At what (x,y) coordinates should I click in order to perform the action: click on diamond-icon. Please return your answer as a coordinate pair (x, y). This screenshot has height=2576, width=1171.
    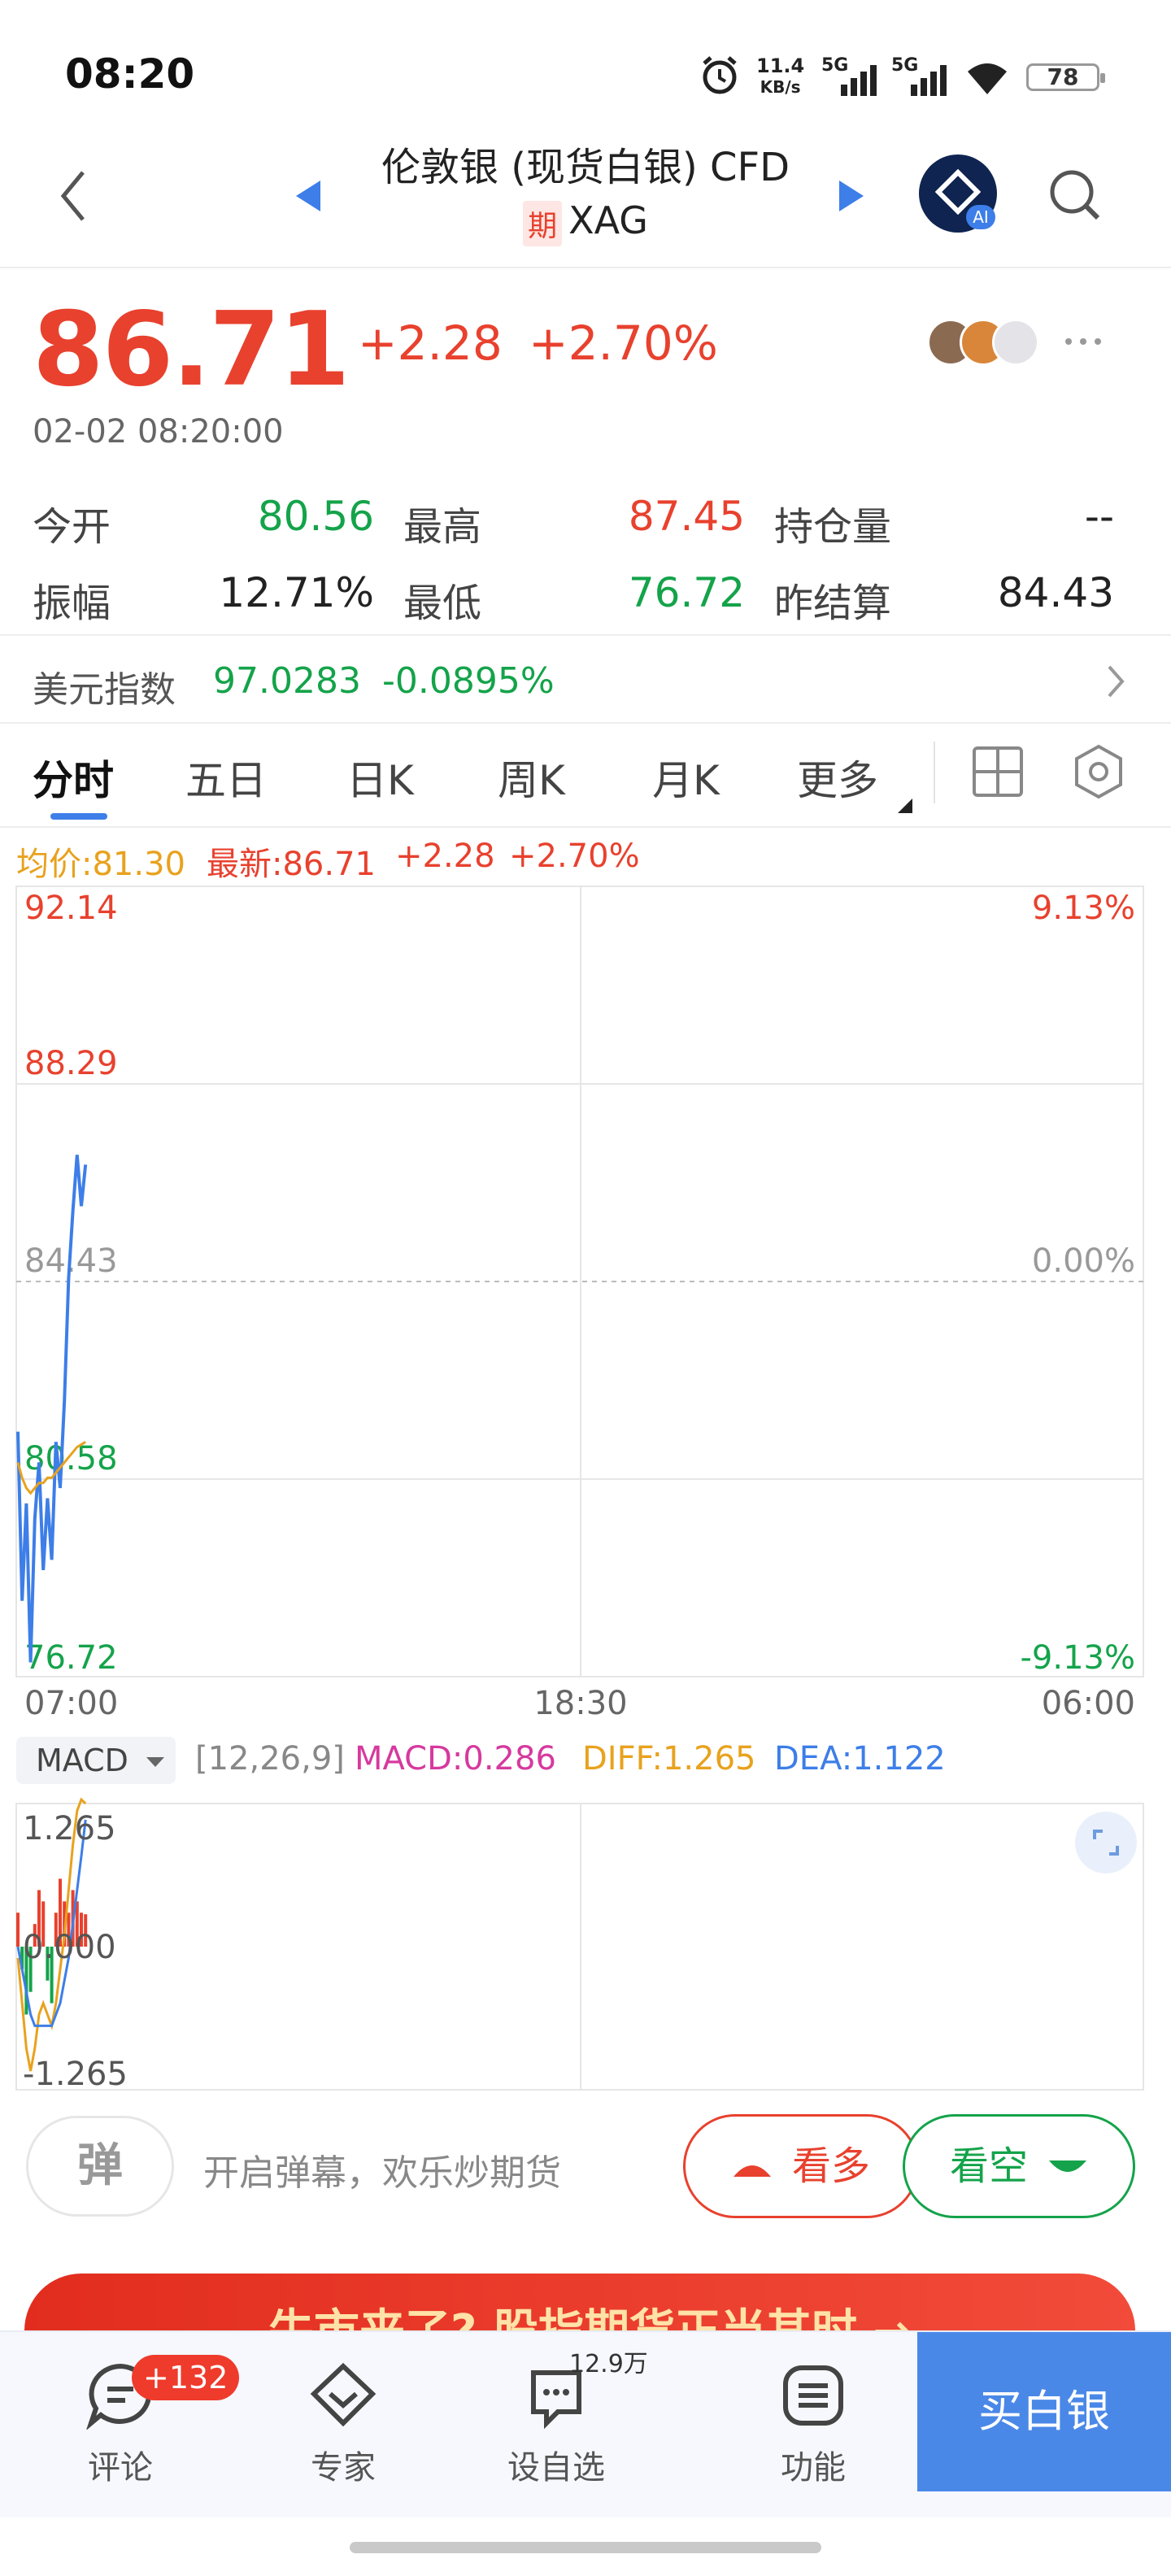
    Looking at the image, I should click on (344, 2394).